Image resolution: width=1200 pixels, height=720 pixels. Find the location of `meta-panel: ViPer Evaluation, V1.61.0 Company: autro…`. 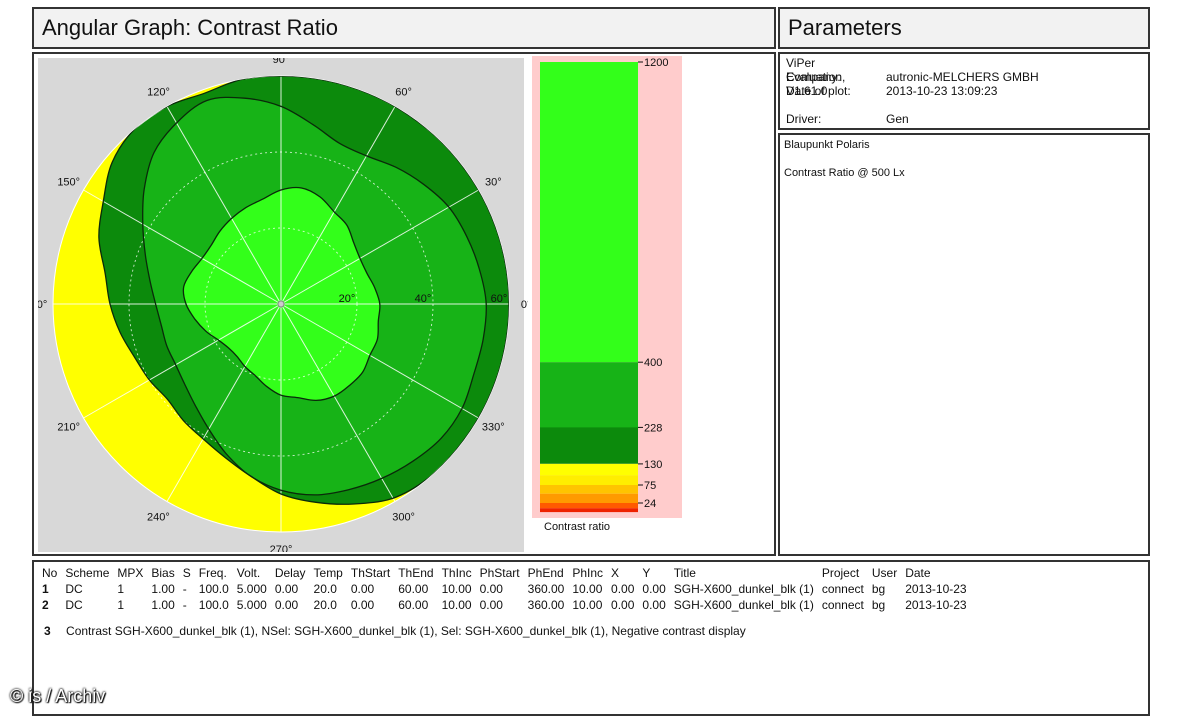

meta-panel: ViPer Evaluation, V1.61.0 Company: autro… is located at coordinates (964, 91).